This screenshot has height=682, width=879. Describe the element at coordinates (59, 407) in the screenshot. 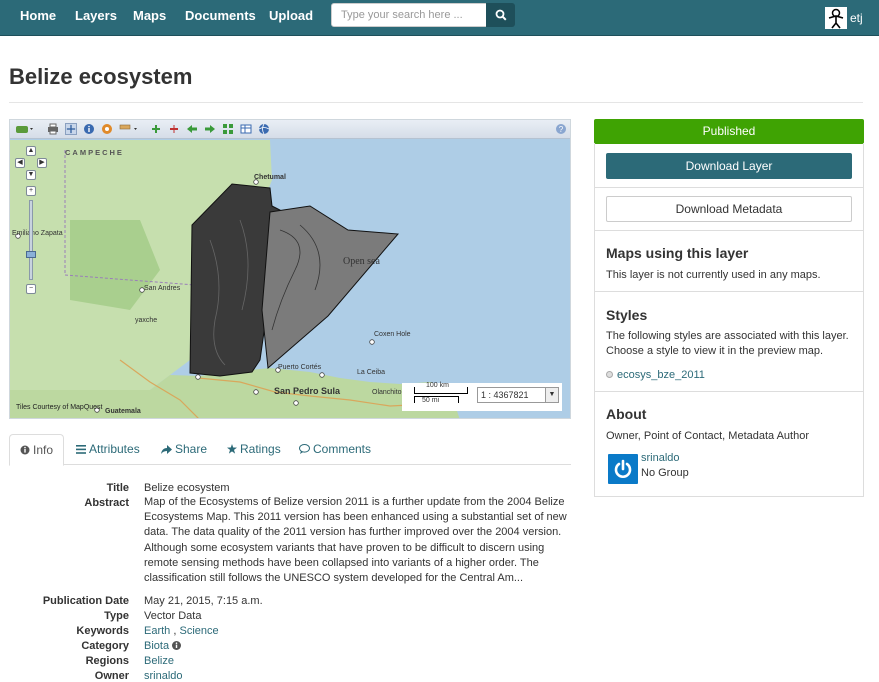

I see `map-attribution: Tiles Courtesy of MapQuest` at that location.